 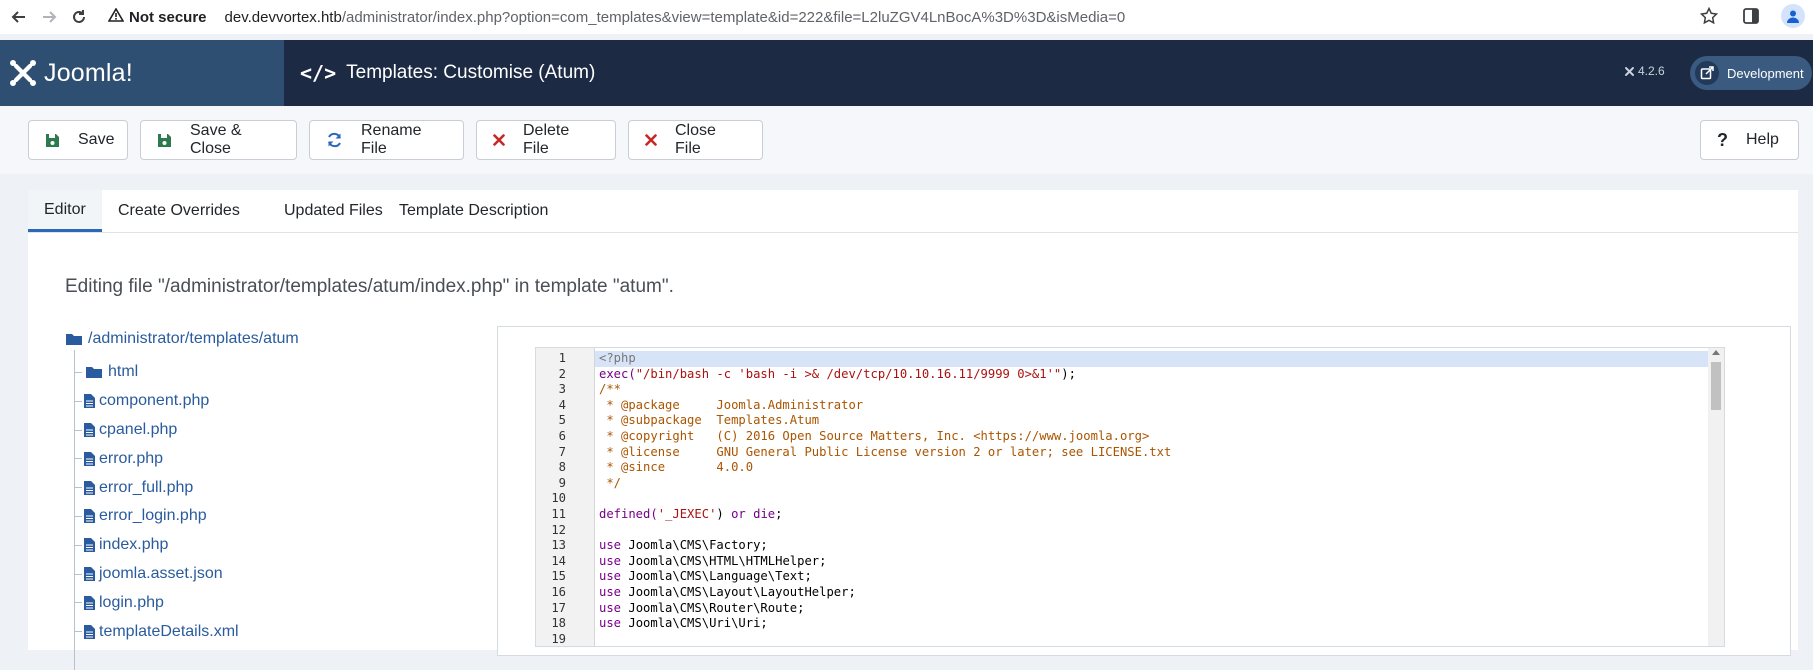 I want to click on back-icon, so click(x=19, y=17).